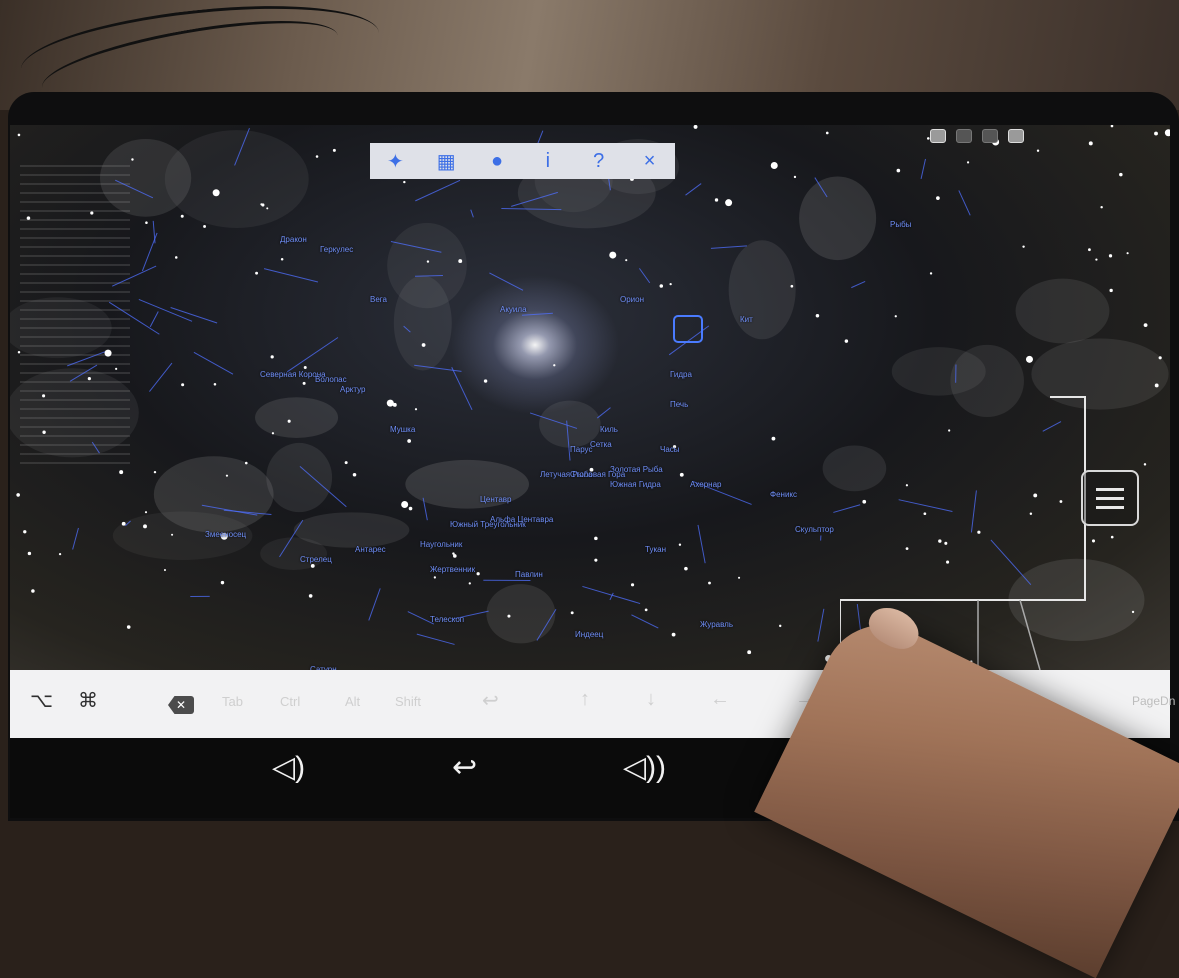 This screenshot has height=978, width=1179. What do you see at coordinates (977, 136) in the screenshot?
I see `view-mode-icons` at bounding box center [977, 136].